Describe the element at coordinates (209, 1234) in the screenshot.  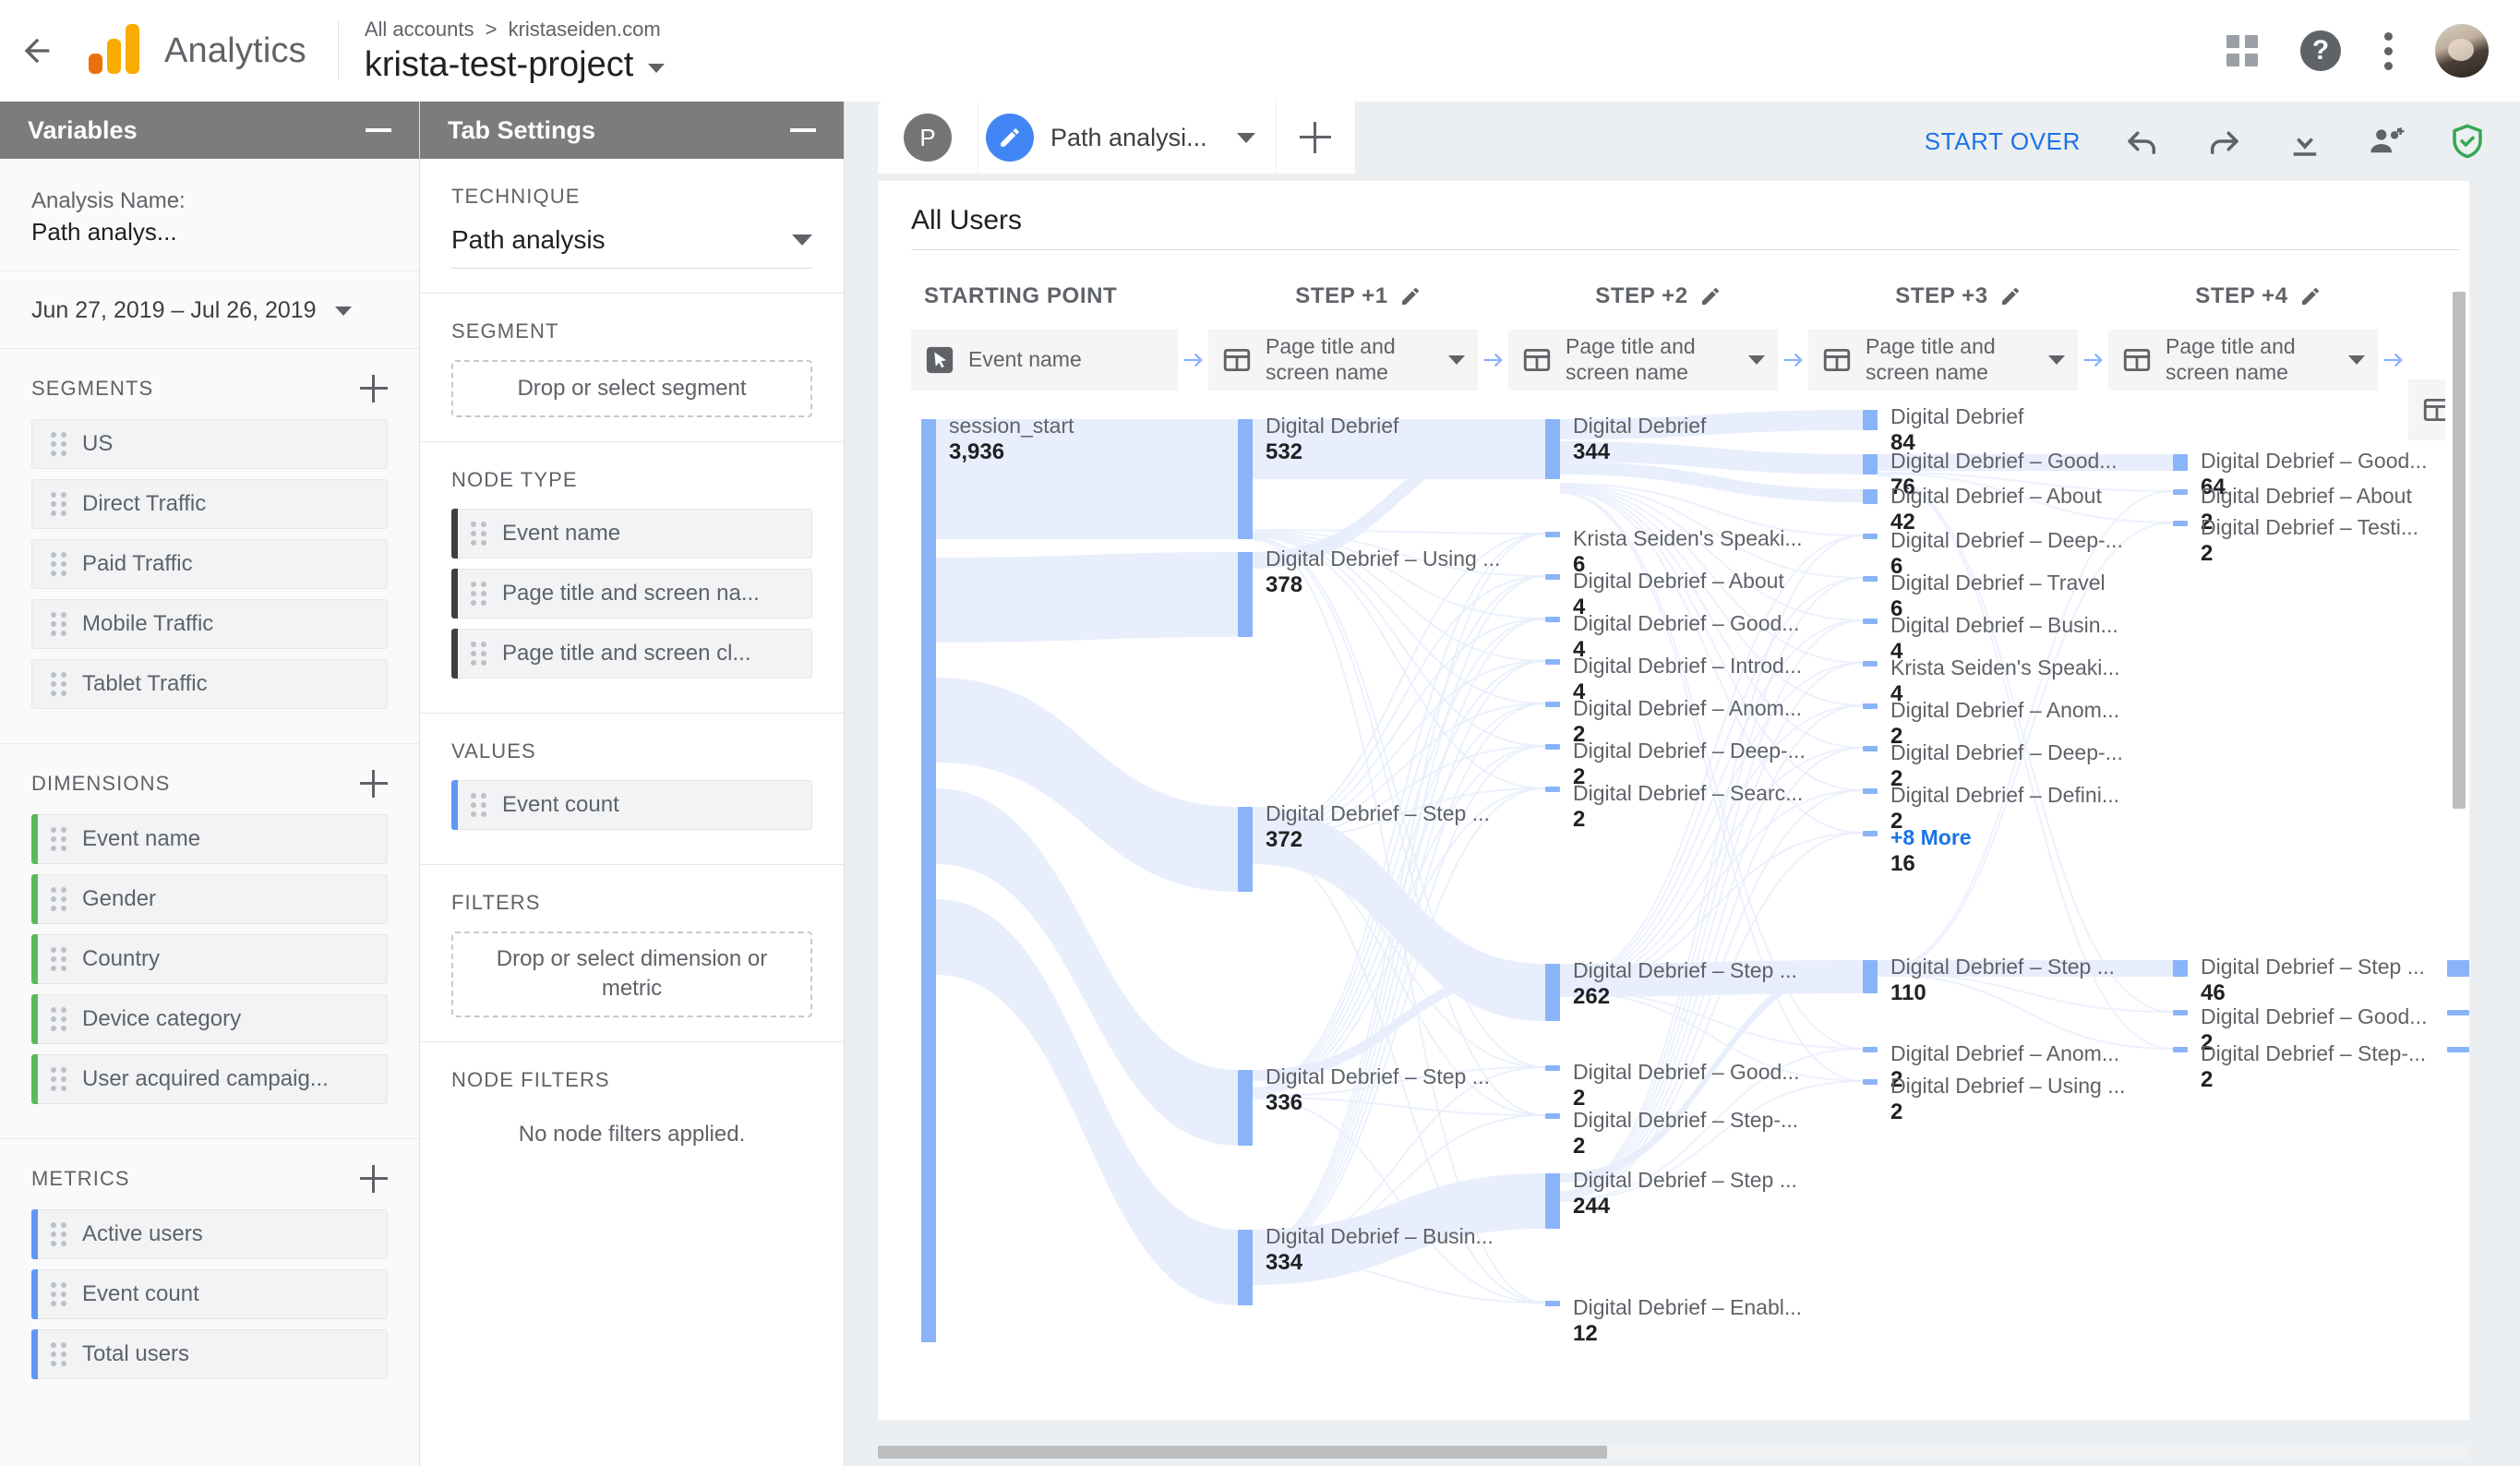
I see `metric-chip: Active users` at that location.